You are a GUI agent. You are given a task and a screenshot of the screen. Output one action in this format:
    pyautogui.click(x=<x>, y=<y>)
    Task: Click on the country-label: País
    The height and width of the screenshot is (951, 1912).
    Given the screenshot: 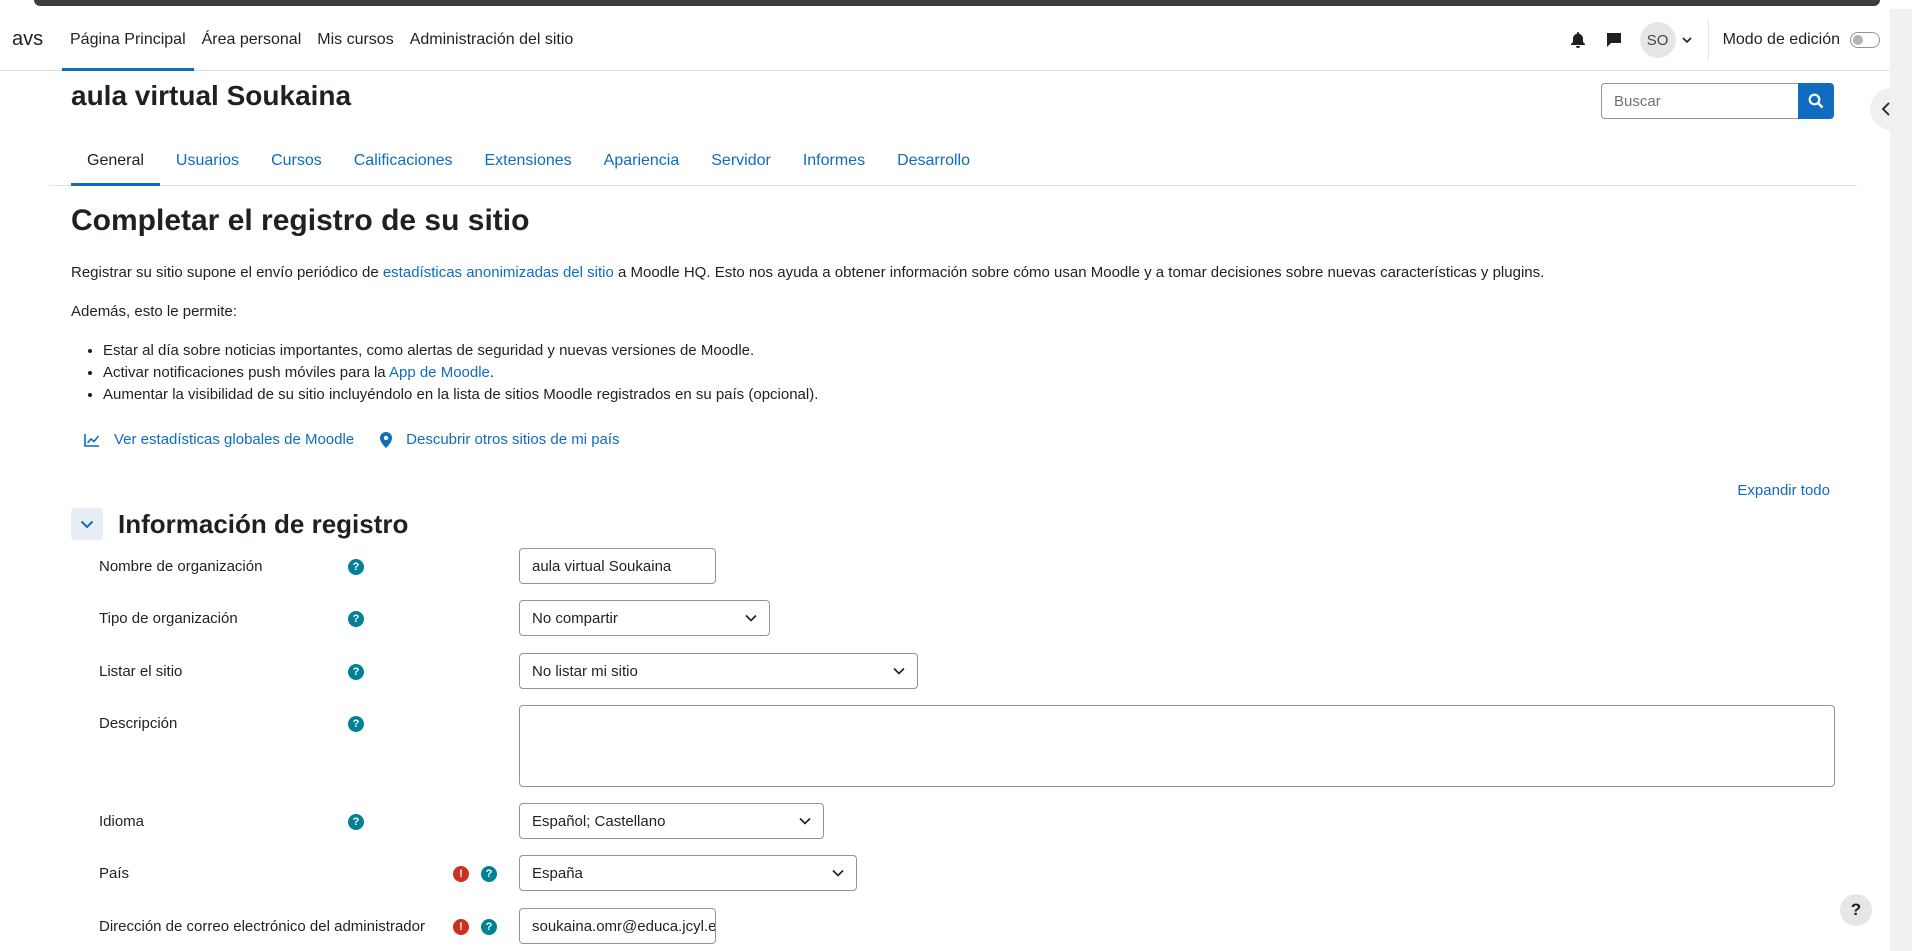 What is the action you would take?
    pyautogui.click(x=114, y=873)
    